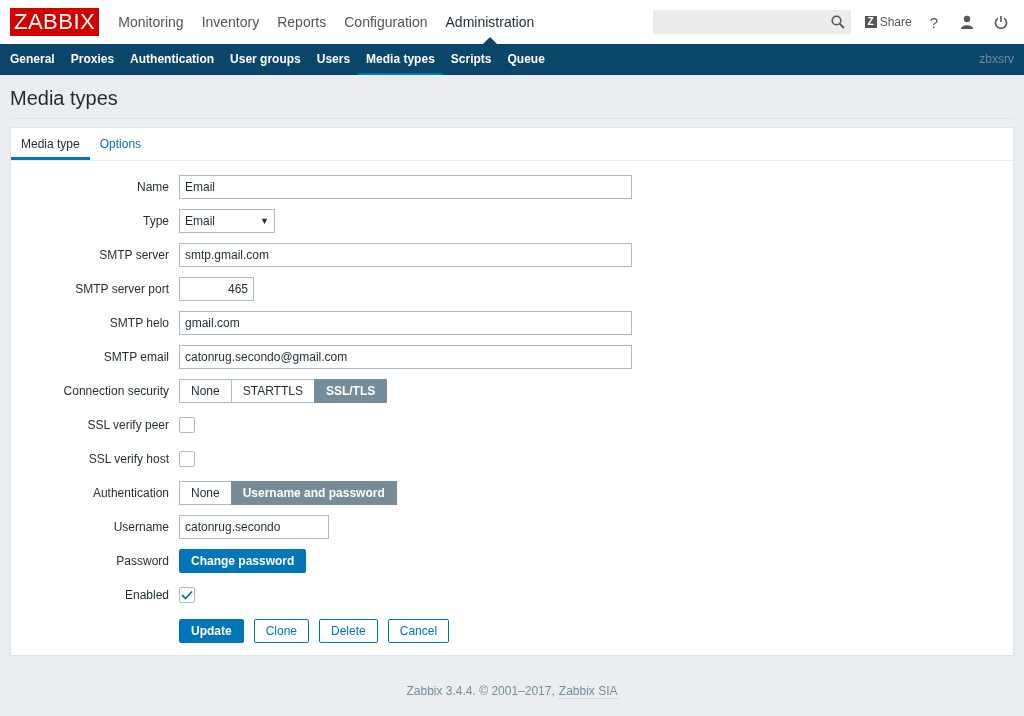 This screenshot has height=716, width=1024. I want to click on field-label: SMTP helo, so click(138, 323).